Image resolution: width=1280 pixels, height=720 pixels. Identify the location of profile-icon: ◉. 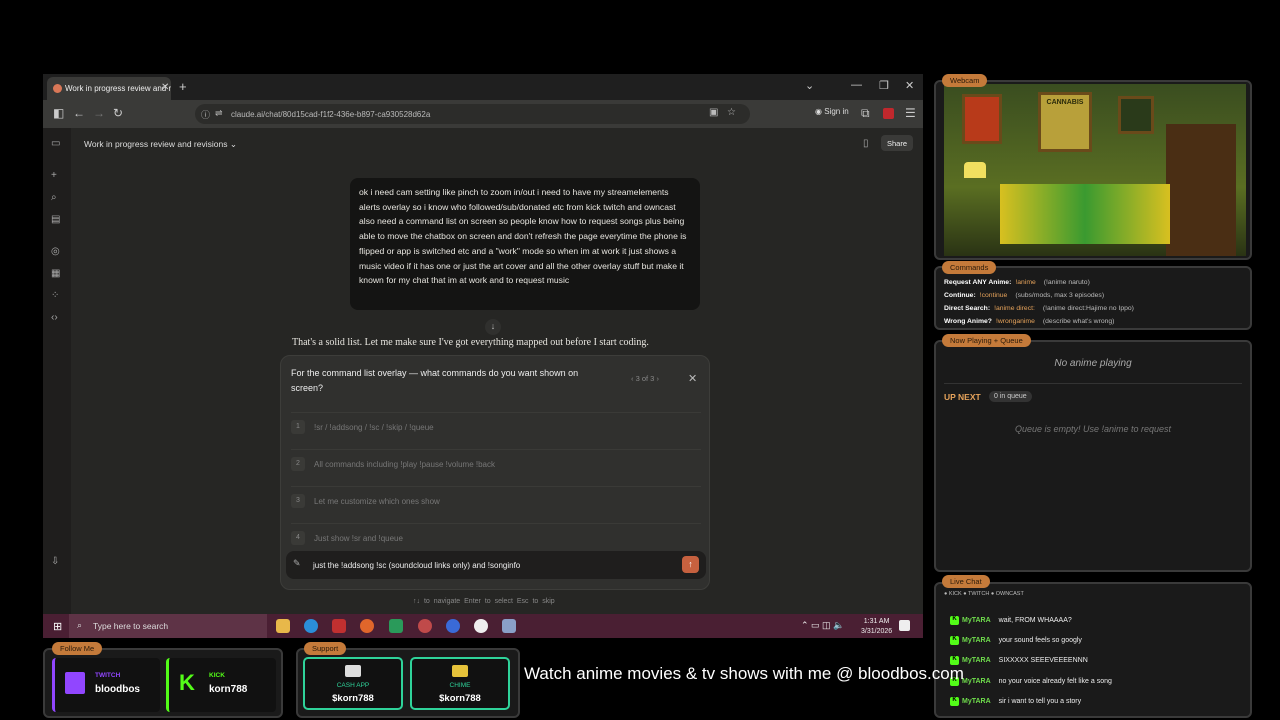
(820, 111).